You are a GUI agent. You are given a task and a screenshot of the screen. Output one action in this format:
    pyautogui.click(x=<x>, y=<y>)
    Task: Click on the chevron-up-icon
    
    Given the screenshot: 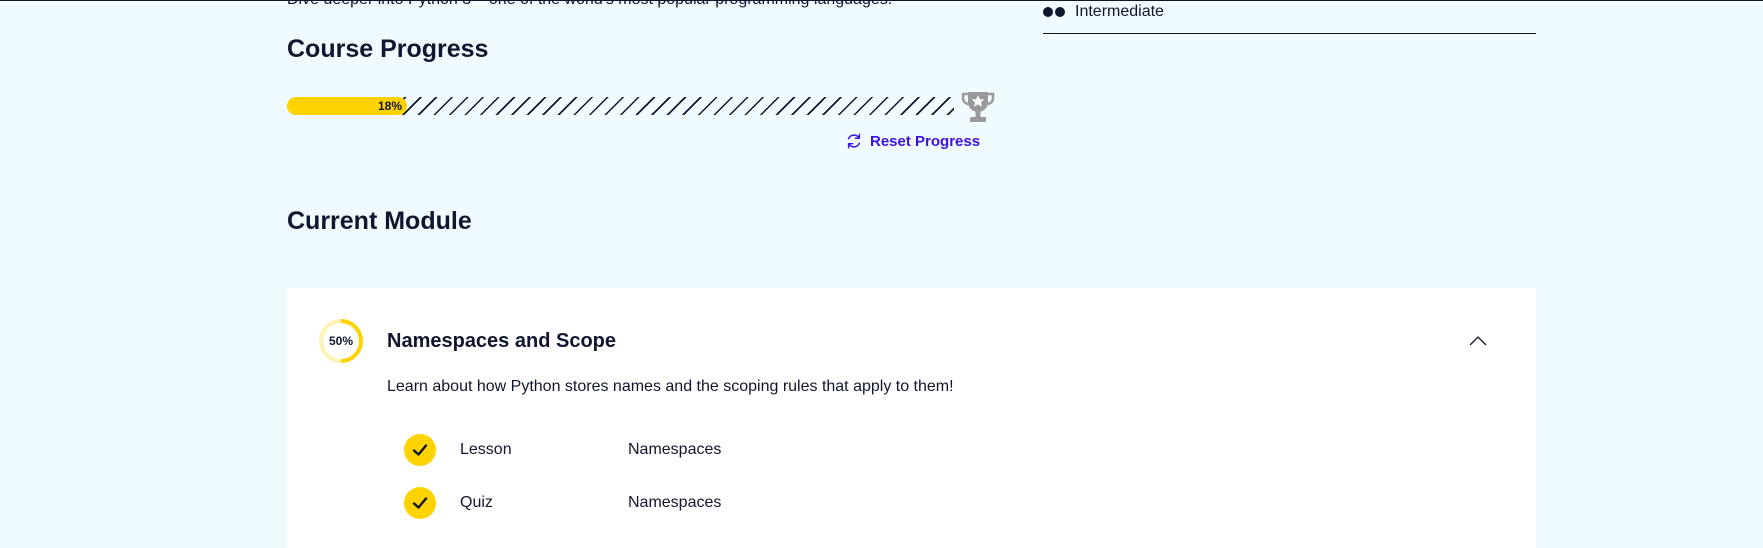 What is the action you would take?
    pyautogui.click(x=1478, y=341)
    